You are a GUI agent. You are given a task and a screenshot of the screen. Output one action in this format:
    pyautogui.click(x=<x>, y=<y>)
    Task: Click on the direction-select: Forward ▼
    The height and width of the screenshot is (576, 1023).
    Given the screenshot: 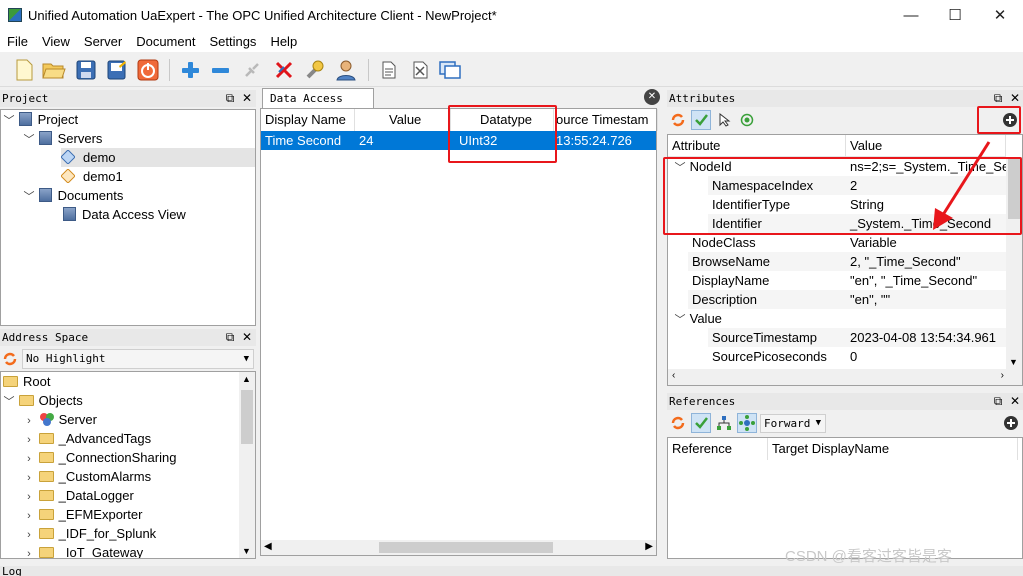 What is the action you would take?
    pyautogui.click(x=793, y=423)
    